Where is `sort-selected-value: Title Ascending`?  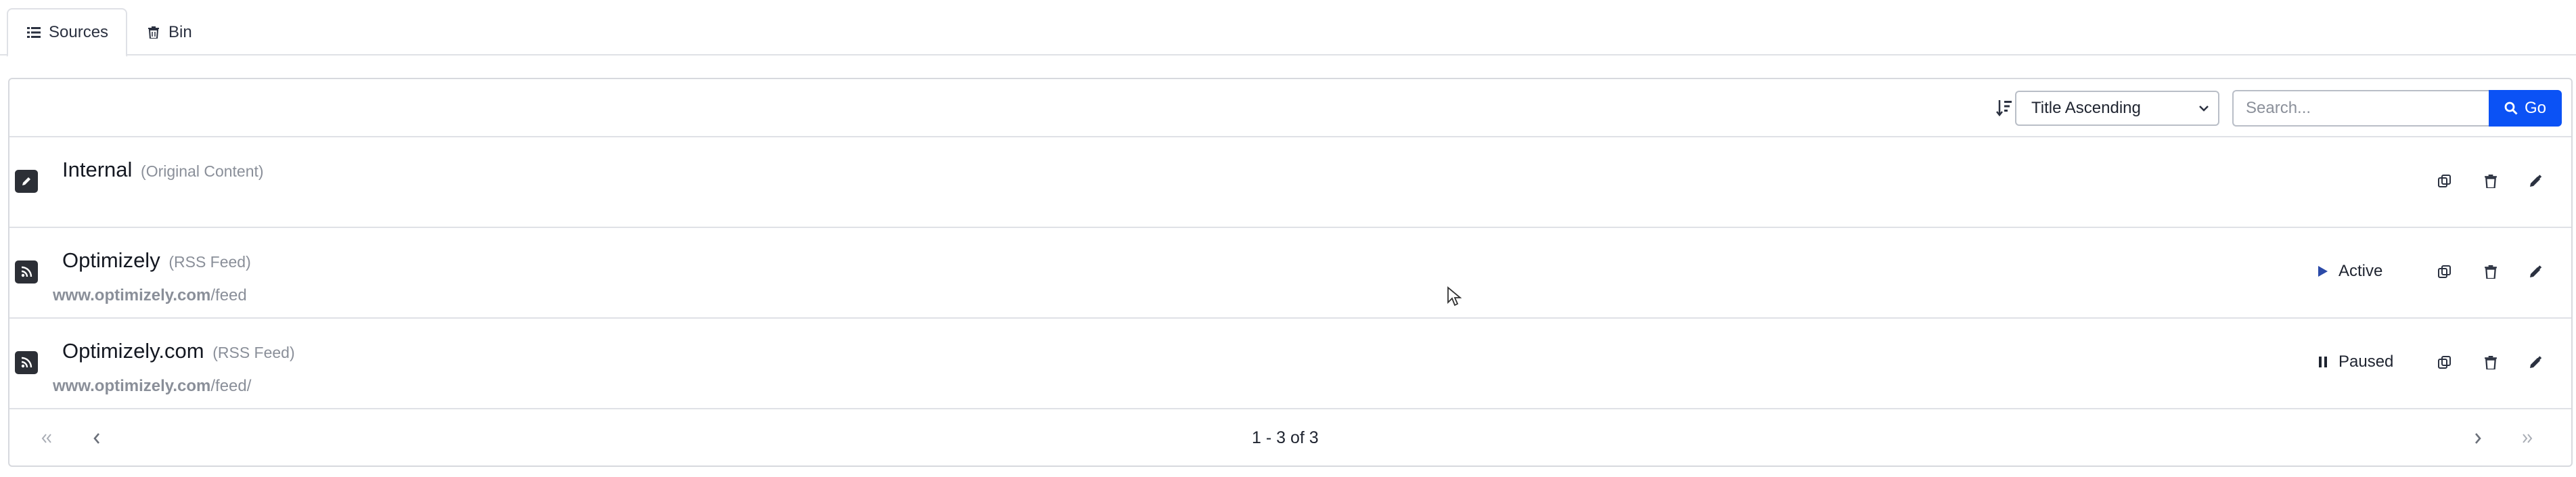
sort-selected-value: Title Ascending is located at coordinates (2086, 108).